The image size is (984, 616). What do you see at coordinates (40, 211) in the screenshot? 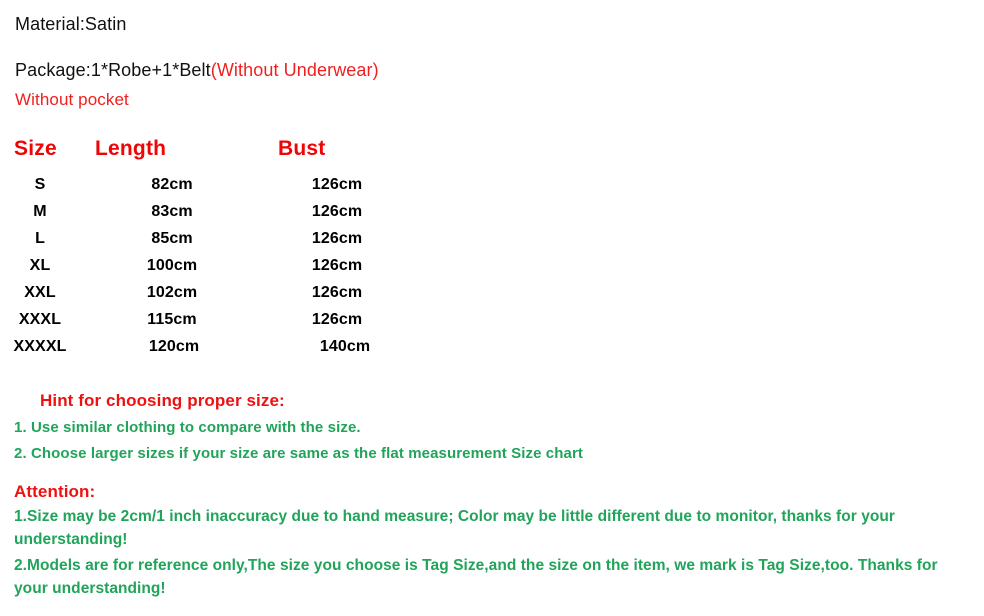
I see `cell-size: M` at bounding box center [40, 211].